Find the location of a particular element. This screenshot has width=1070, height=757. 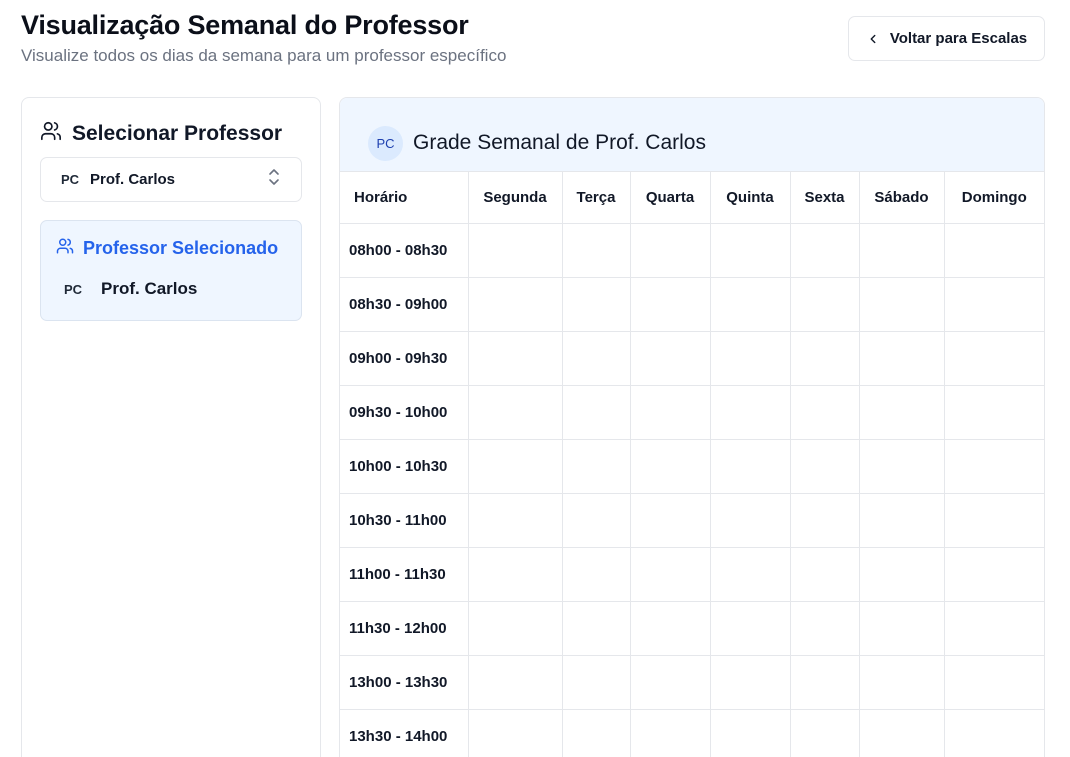

chevrons-up-down-icon is located at coordinates (274, 179).